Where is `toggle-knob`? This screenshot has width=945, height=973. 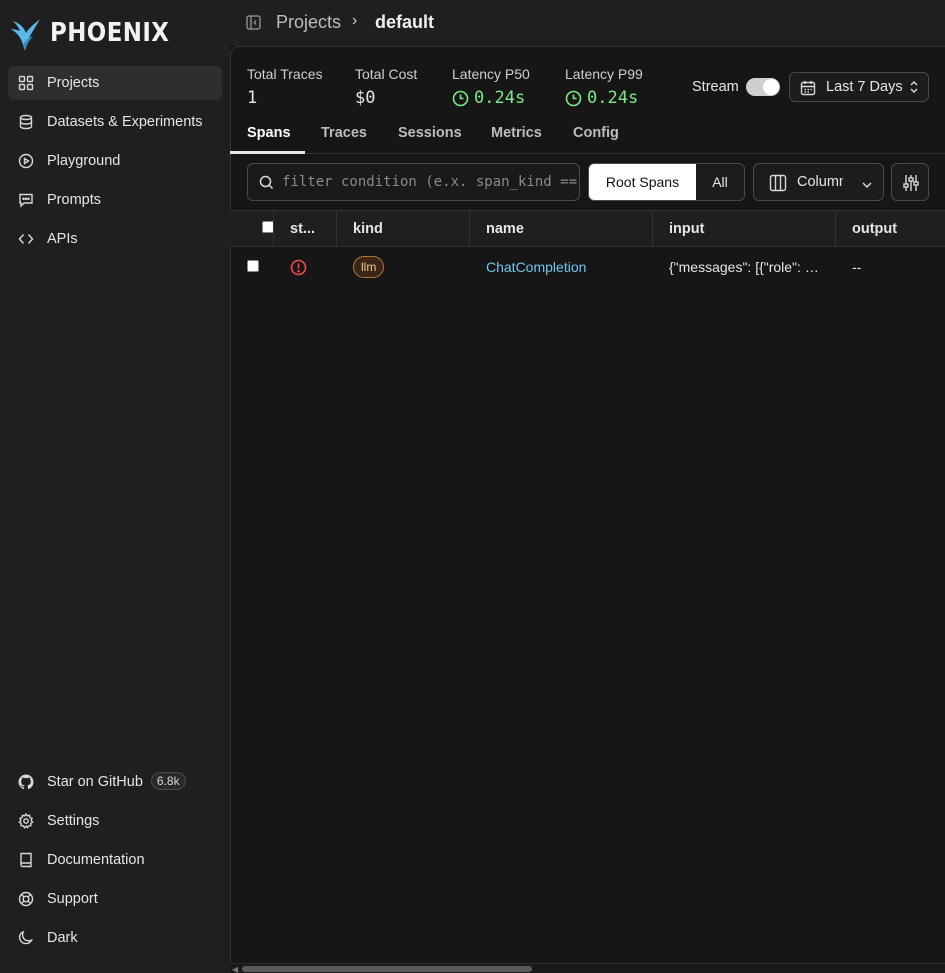
toggle-knob is located at coordinates (771, 87).